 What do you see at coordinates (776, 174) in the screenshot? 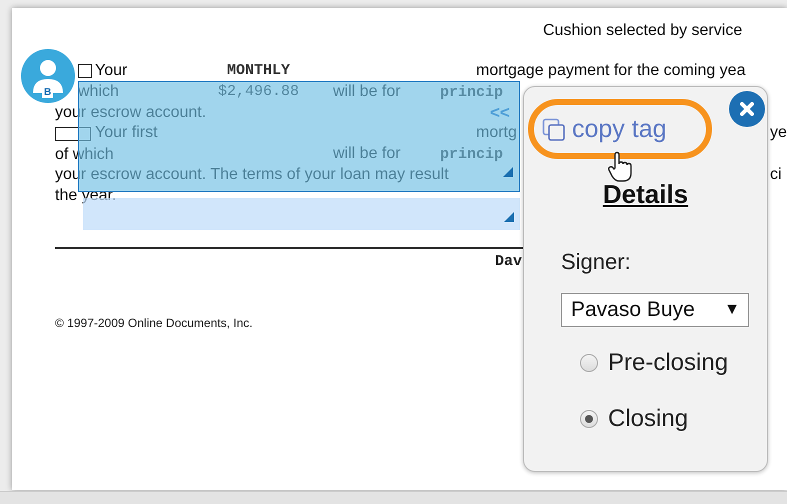
I see `document-text: ci` at bounding box center [776, 174].